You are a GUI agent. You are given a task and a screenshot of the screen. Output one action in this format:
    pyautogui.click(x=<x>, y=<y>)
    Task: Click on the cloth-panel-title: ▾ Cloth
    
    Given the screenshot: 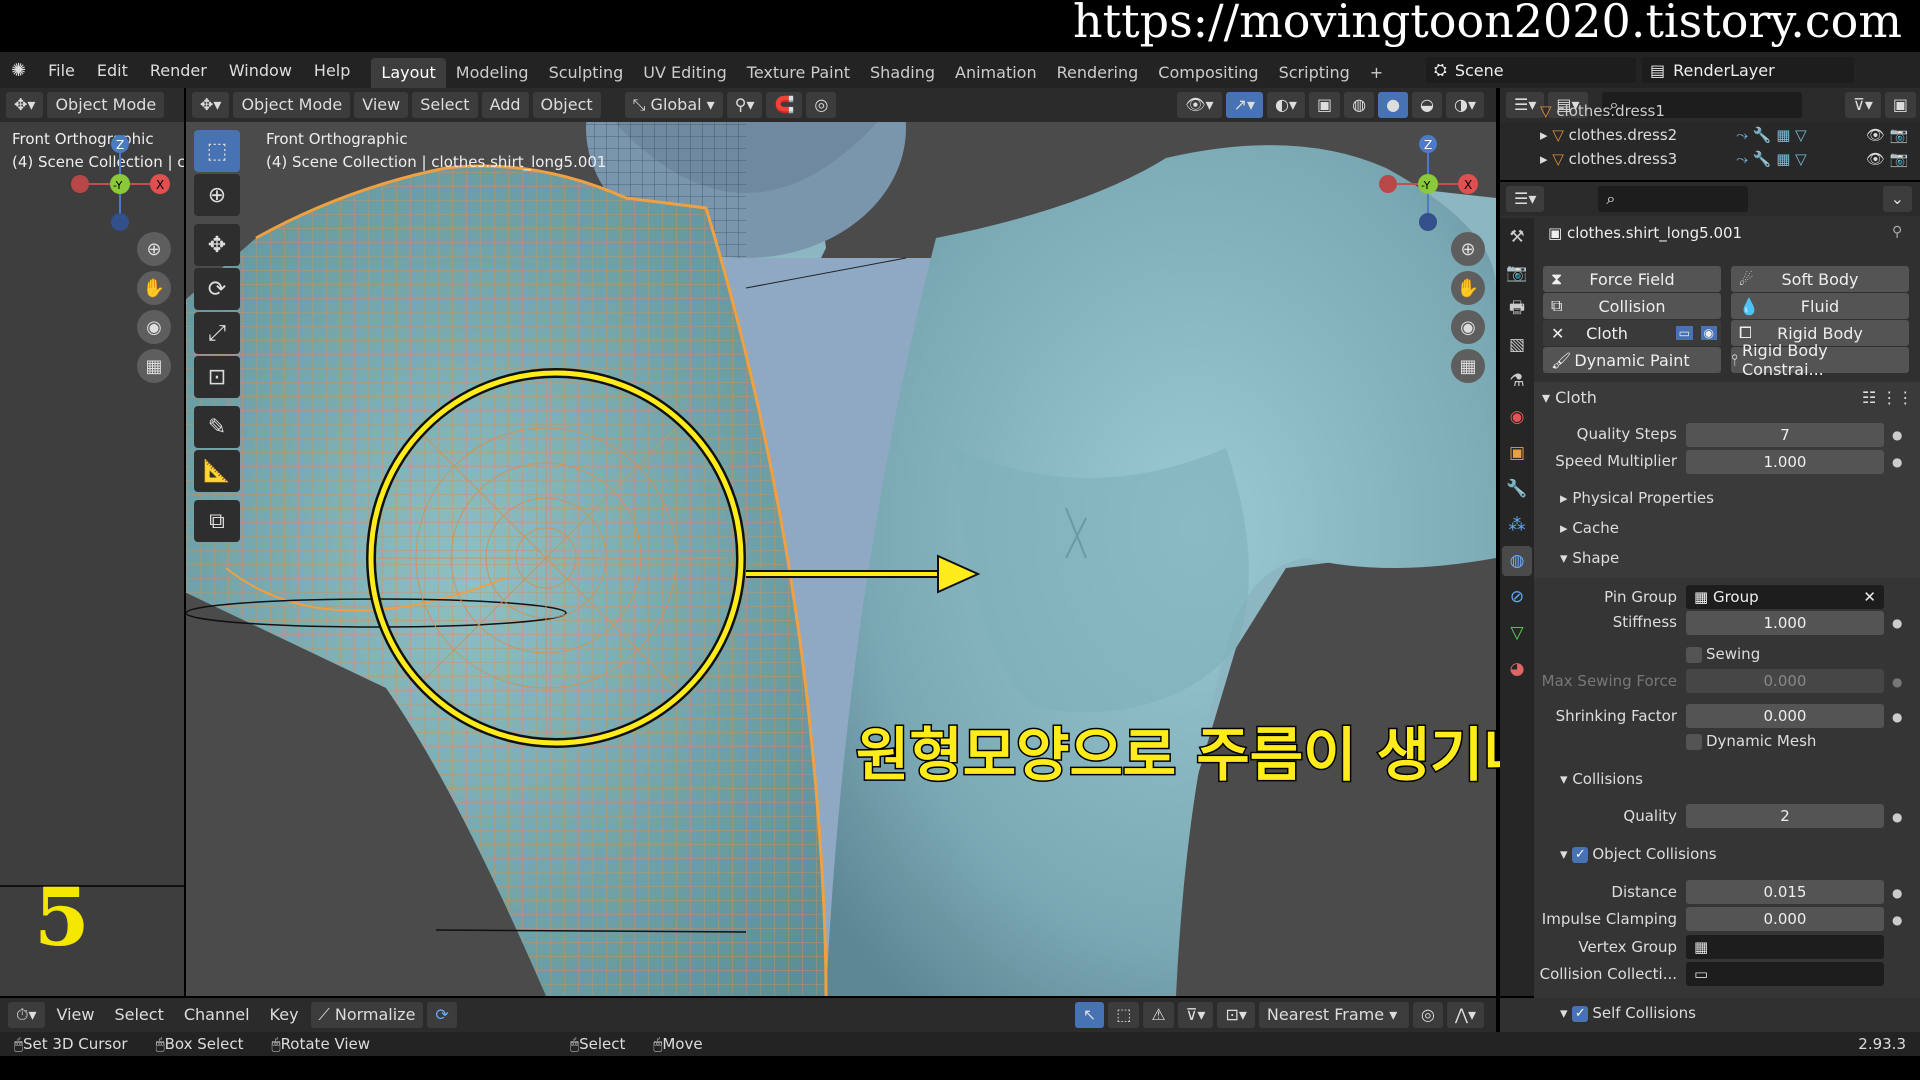 What is the action you would take?
    pyautogui.click(x=1569, y=397)
    